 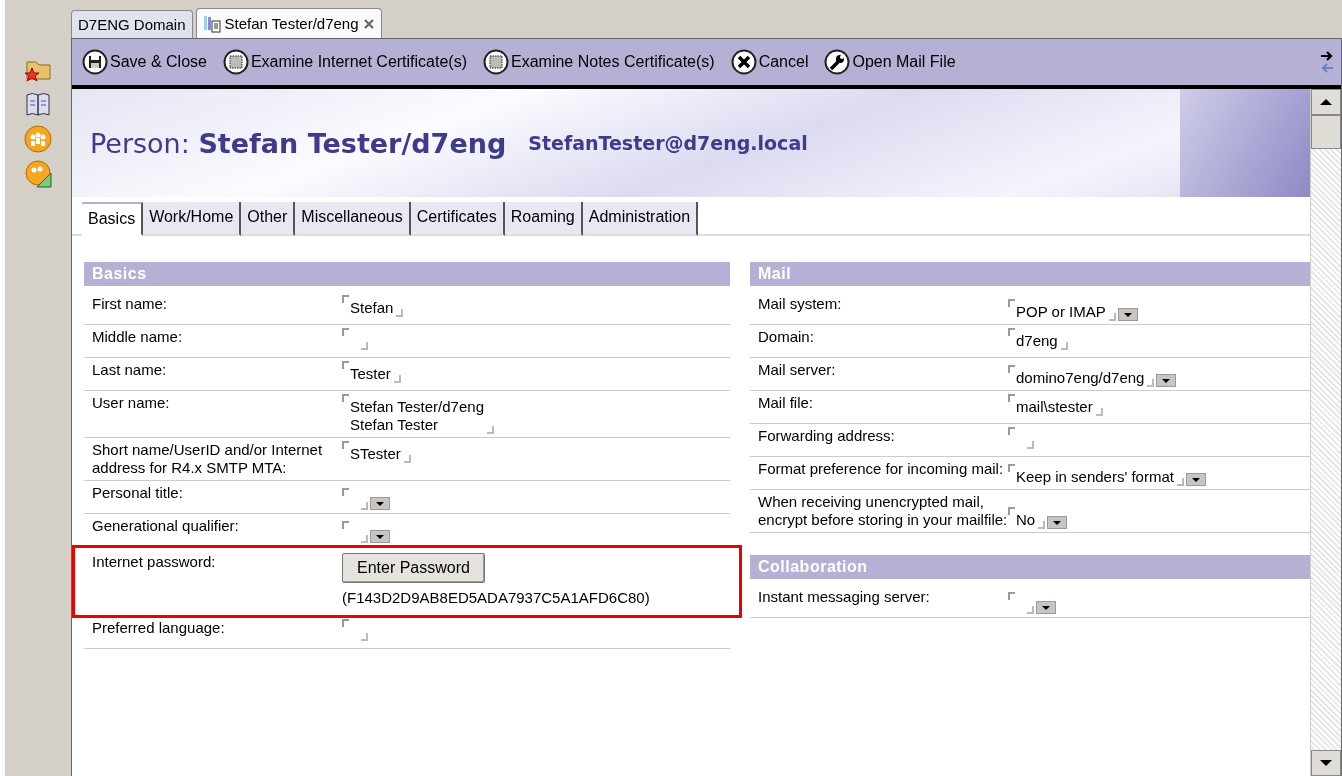 What do you see at coordinates (113, 219) in the screenshot?
I see `form-tab: Basics` at bounding box center [113, 219].